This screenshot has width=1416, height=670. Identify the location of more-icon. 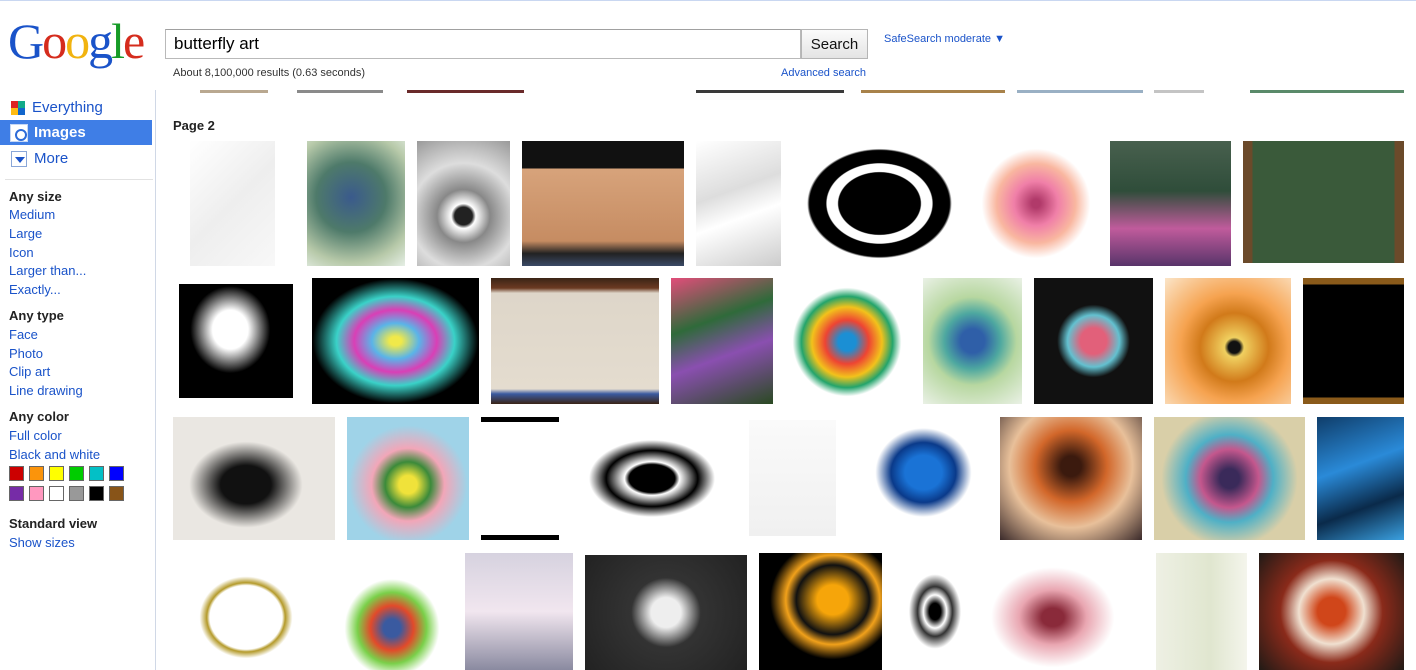
(19, 158).